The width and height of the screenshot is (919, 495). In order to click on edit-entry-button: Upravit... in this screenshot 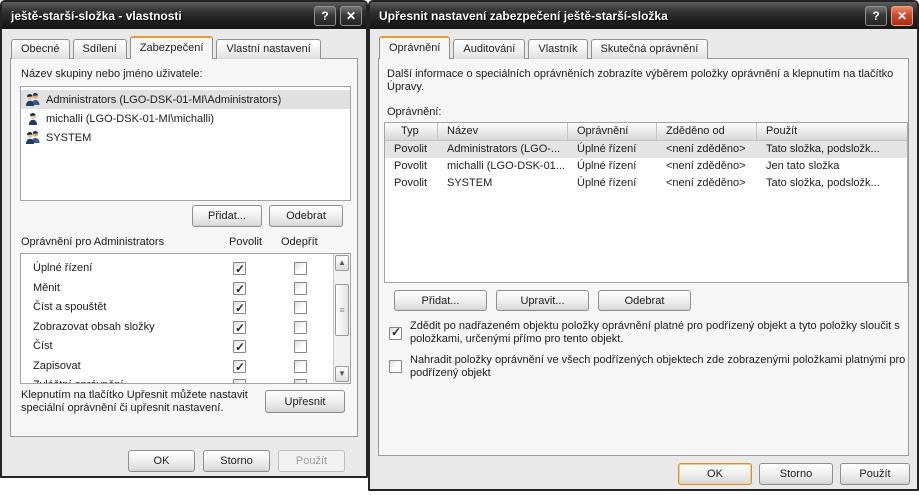, I will do `click(542, 300)`.